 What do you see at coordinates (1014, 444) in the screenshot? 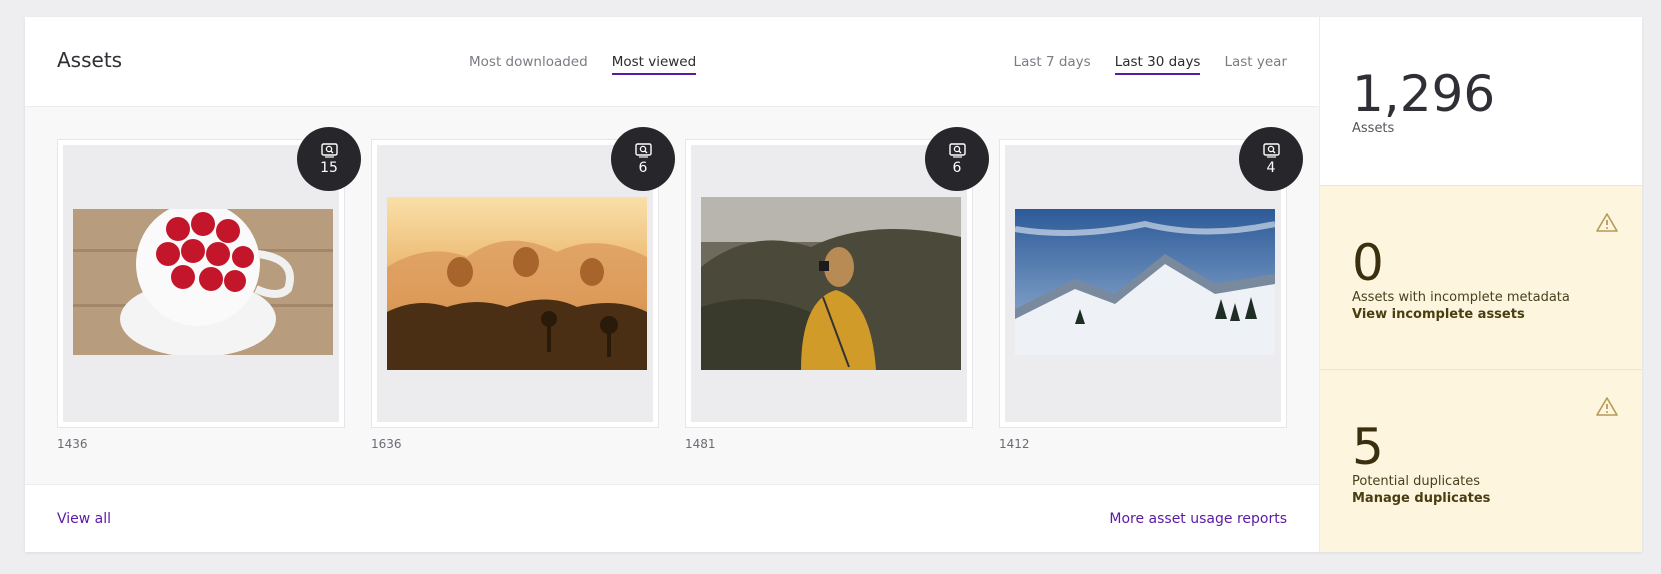
I see `asset-id: 1412` at bounding box center [1014, 444].